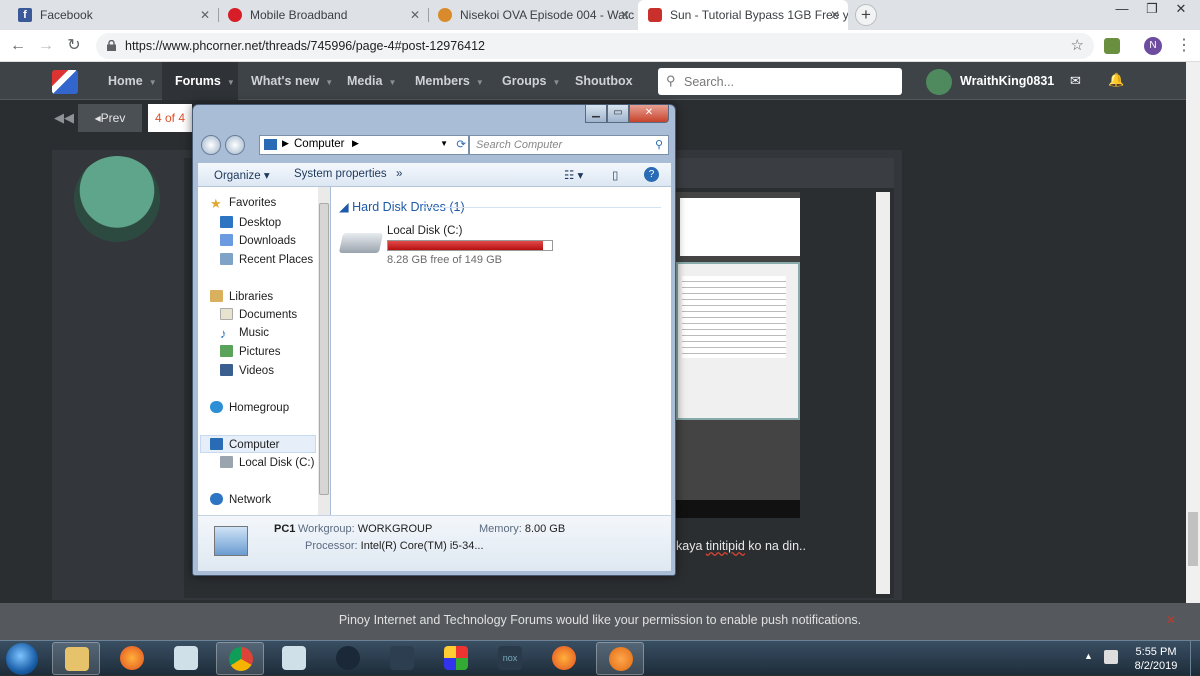 Image resolution: width=1200 pixels, height=676 pixels. I want to click on preview-pane-icon: ▯, so click(615, 175).